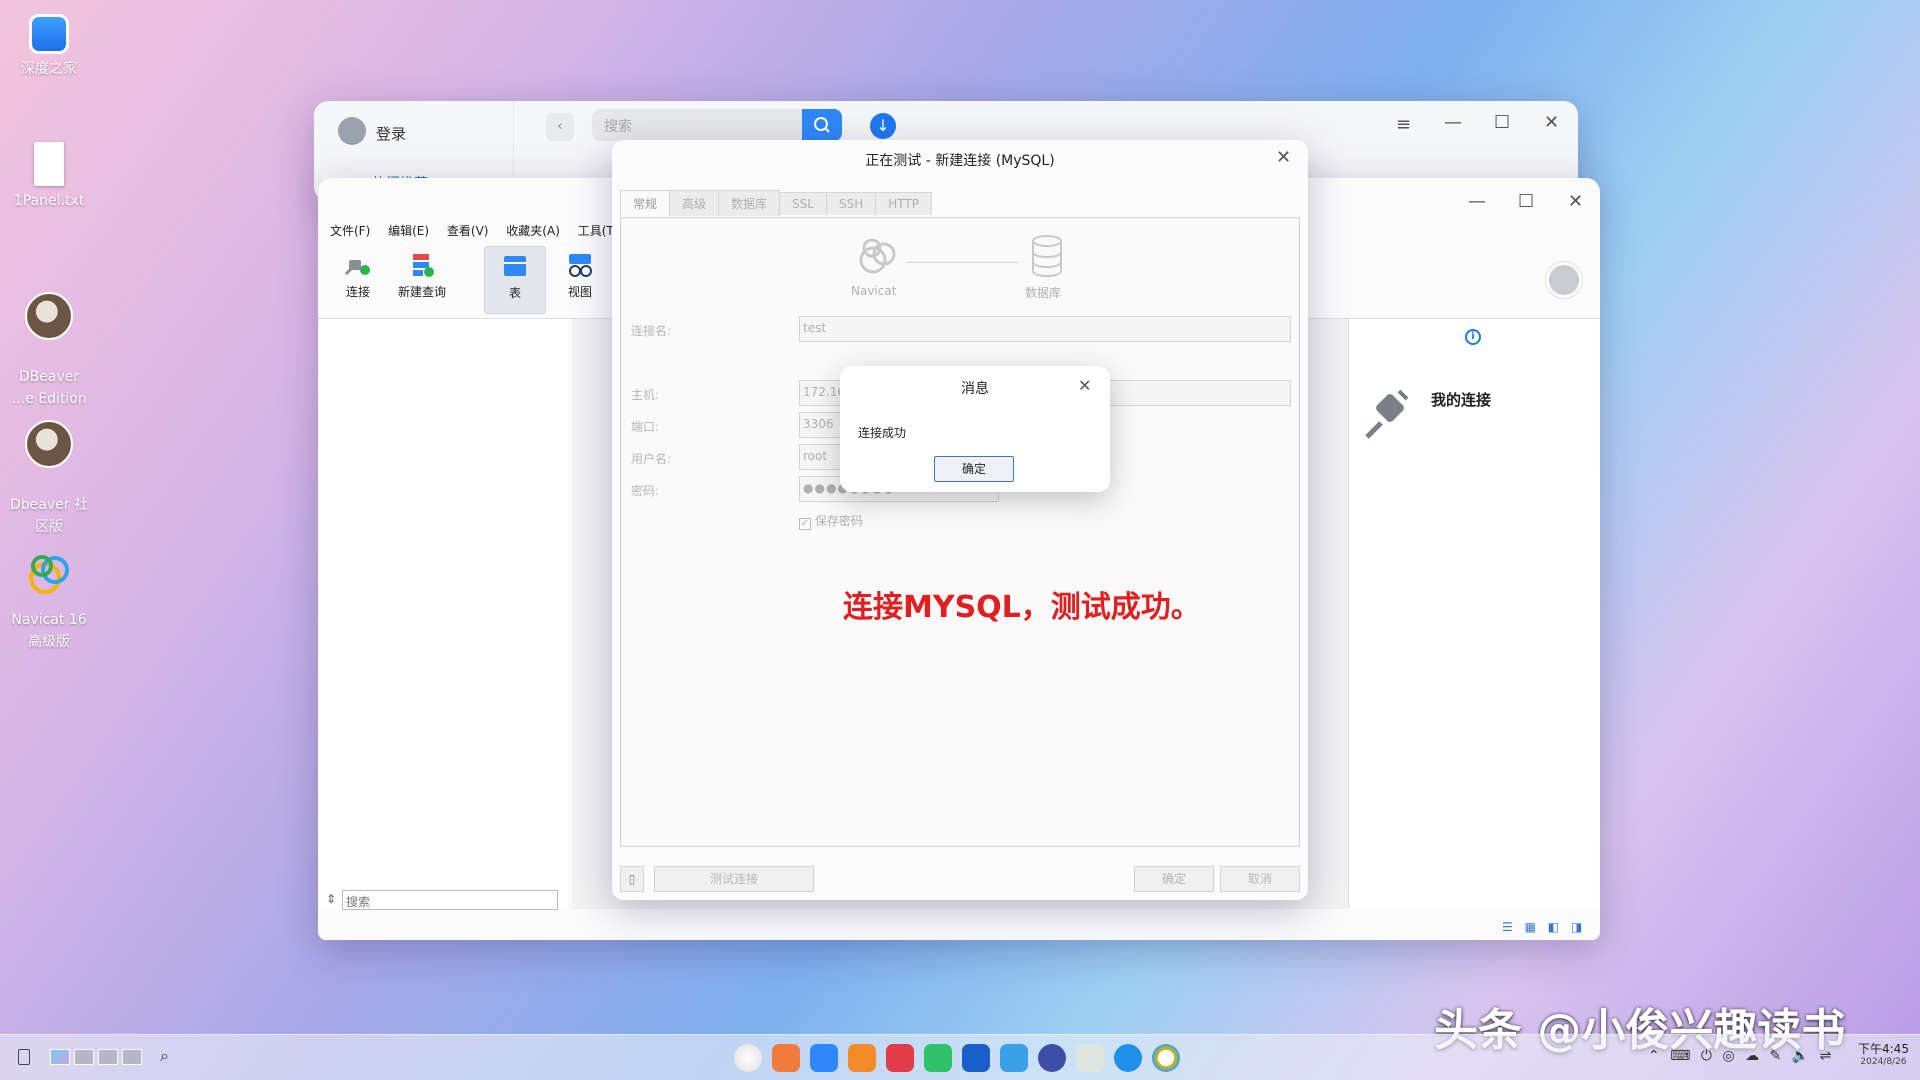  What do you see at coordinates (960, 1057) in the screenshot?
I see `taskbar: ⌕` at bounding box center [960, 1057].